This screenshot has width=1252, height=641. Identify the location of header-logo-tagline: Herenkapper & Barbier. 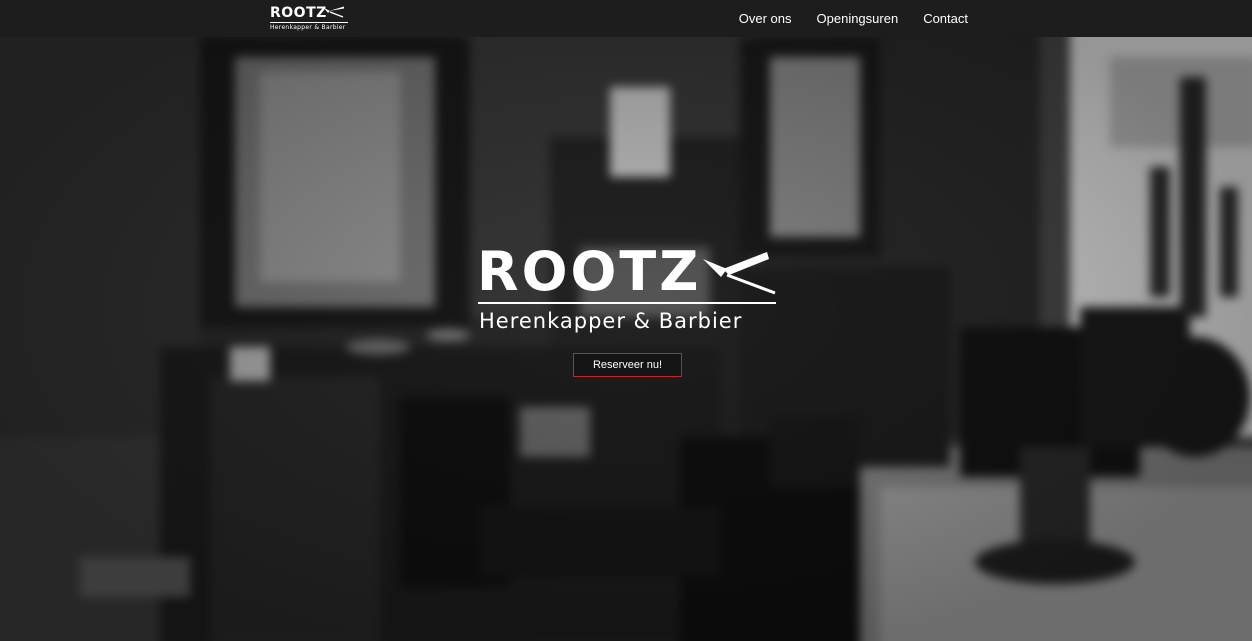
(308, 27).